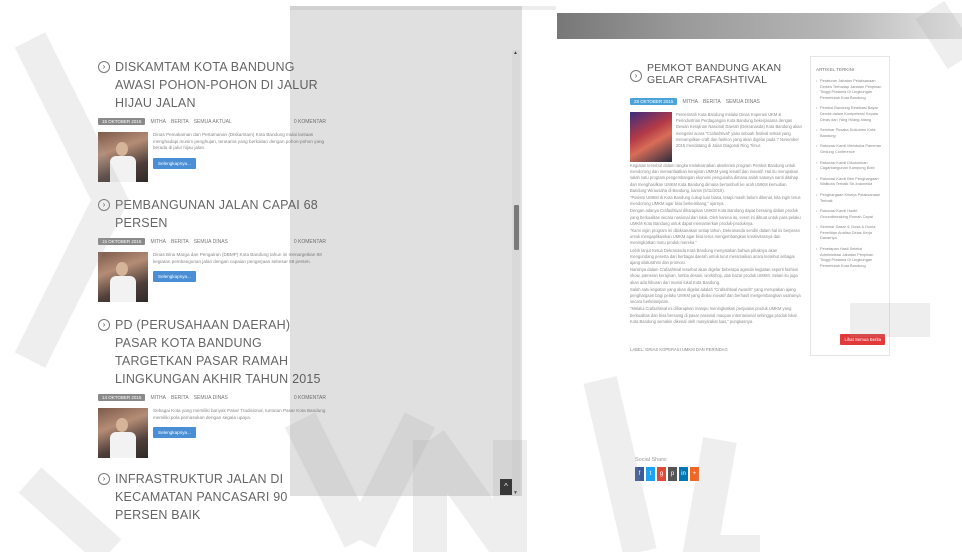 The image size is (962, 552). I want to click on article-title-text: PEMKOT BANDUNG AKAN GELAR CRAFASHTIVAL, so click(714, 74).